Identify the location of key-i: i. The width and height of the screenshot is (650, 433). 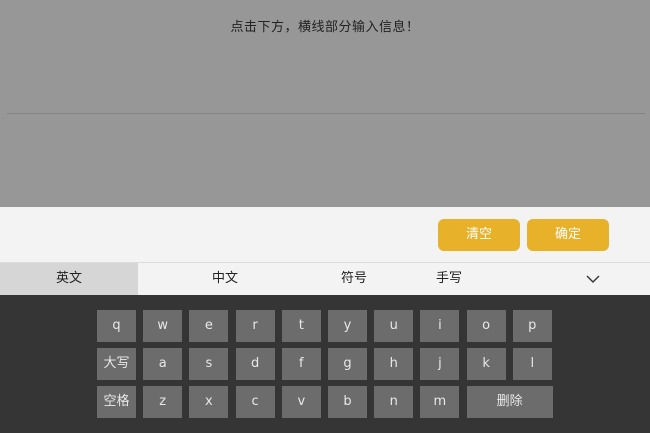
(440, 326).